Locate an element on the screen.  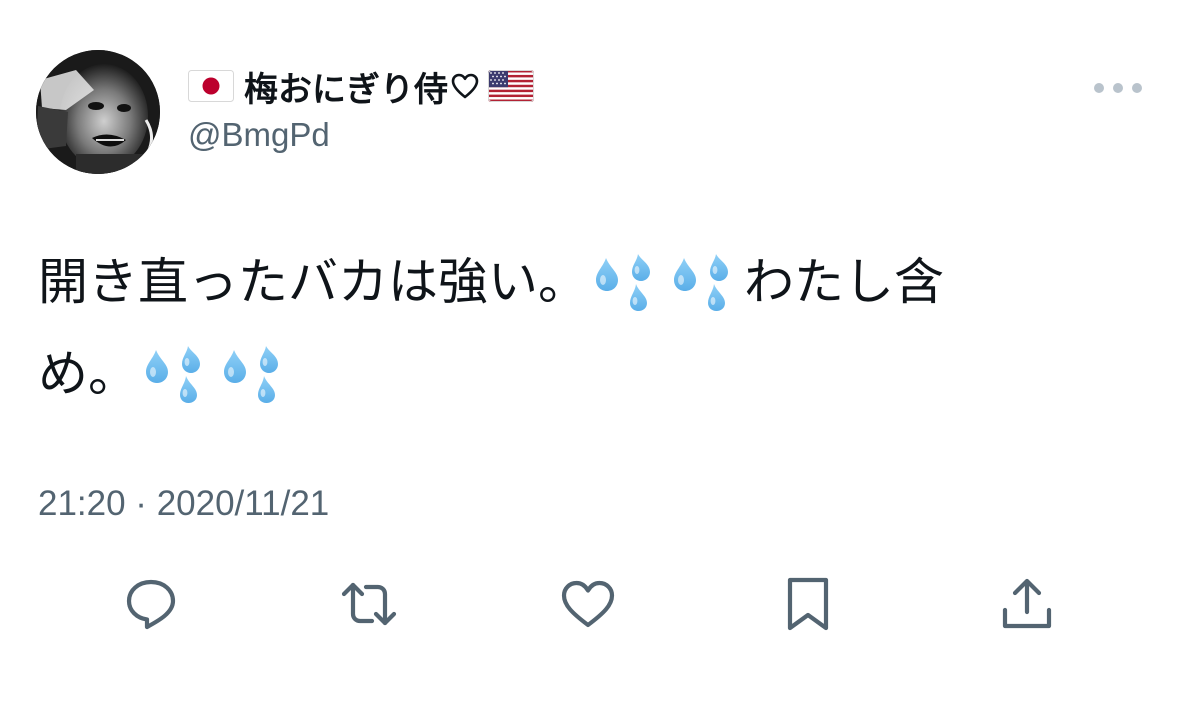
display-name: 梅おにぎり侍 is located at coordinates (361, 87).